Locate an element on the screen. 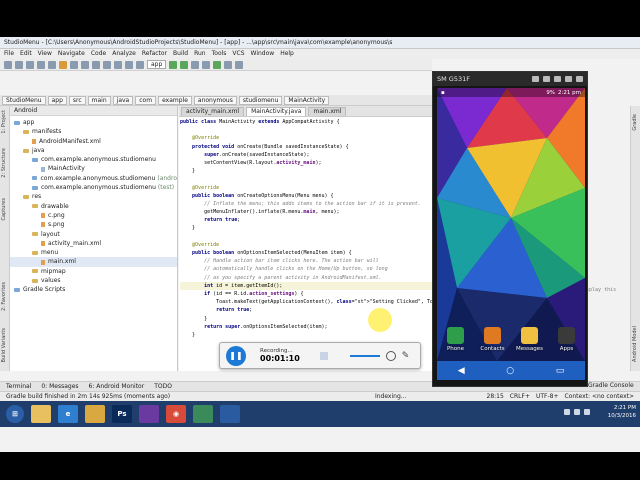 The height and width of the screenshot is (480, 640). menu-navigate: Navigate is located at coordinates (71, 54).